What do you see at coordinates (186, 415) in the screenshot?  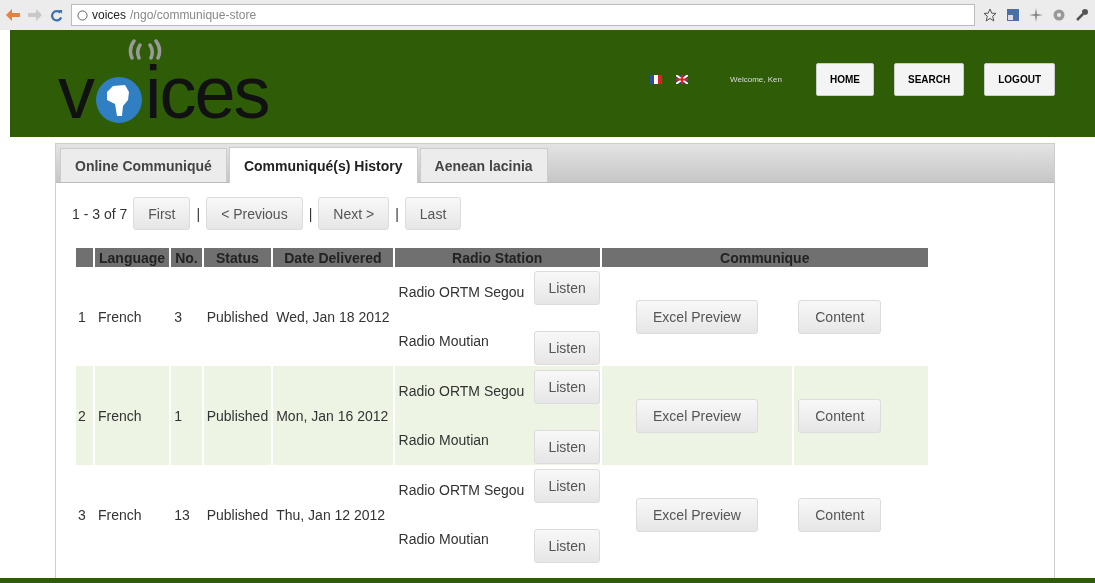 I see `table-cell: 1` at bounding box center [186, 415].